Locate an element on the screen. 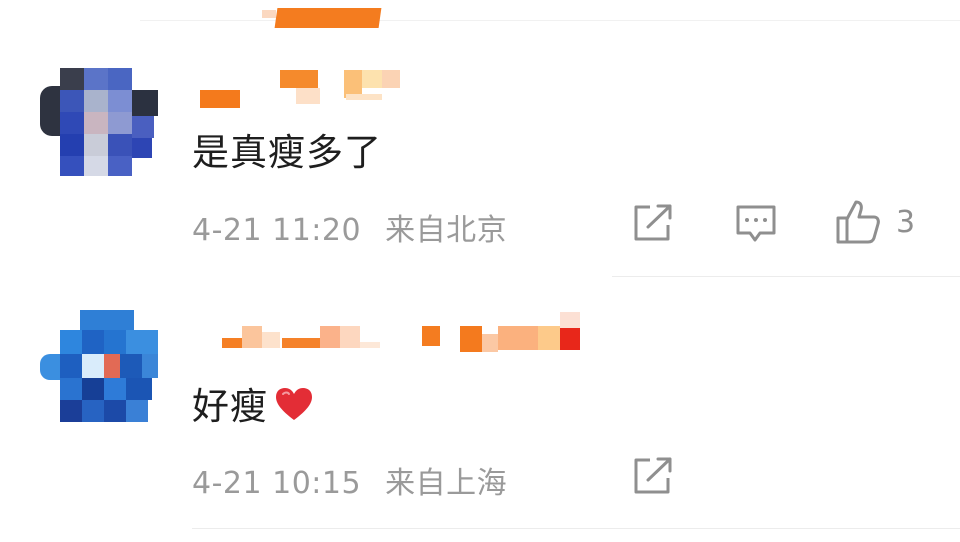 This screenshot has width=960, height=542. like-count: 3 is located at coordinates (906, 222).